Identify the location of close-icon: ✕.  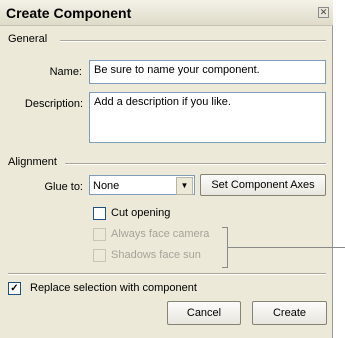
(323, 12).